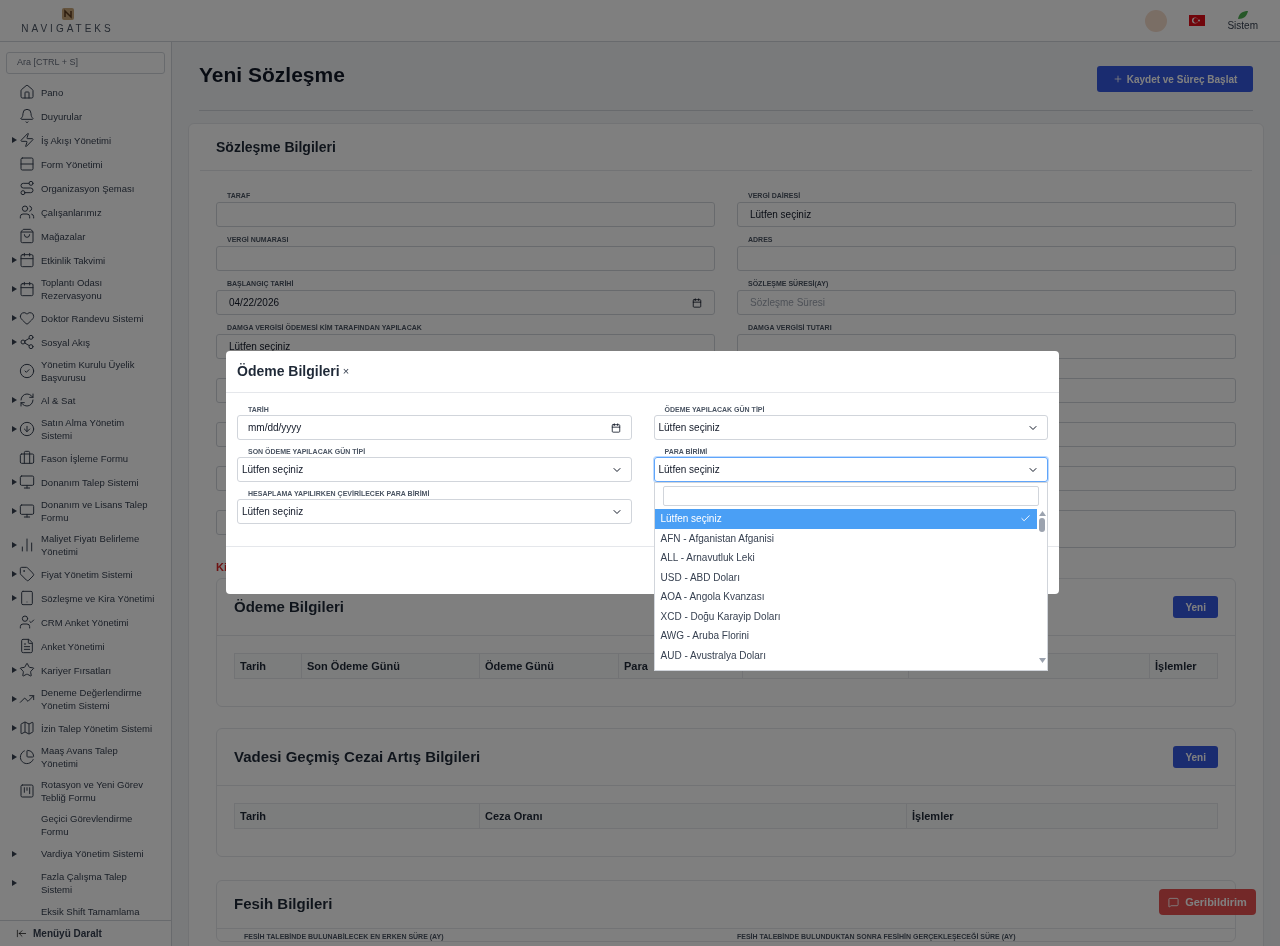  What do you see at coordinates (549, 666) in the screenshot?
I see `column-header: Ödeme Günü` at bounding box center [549, 666].